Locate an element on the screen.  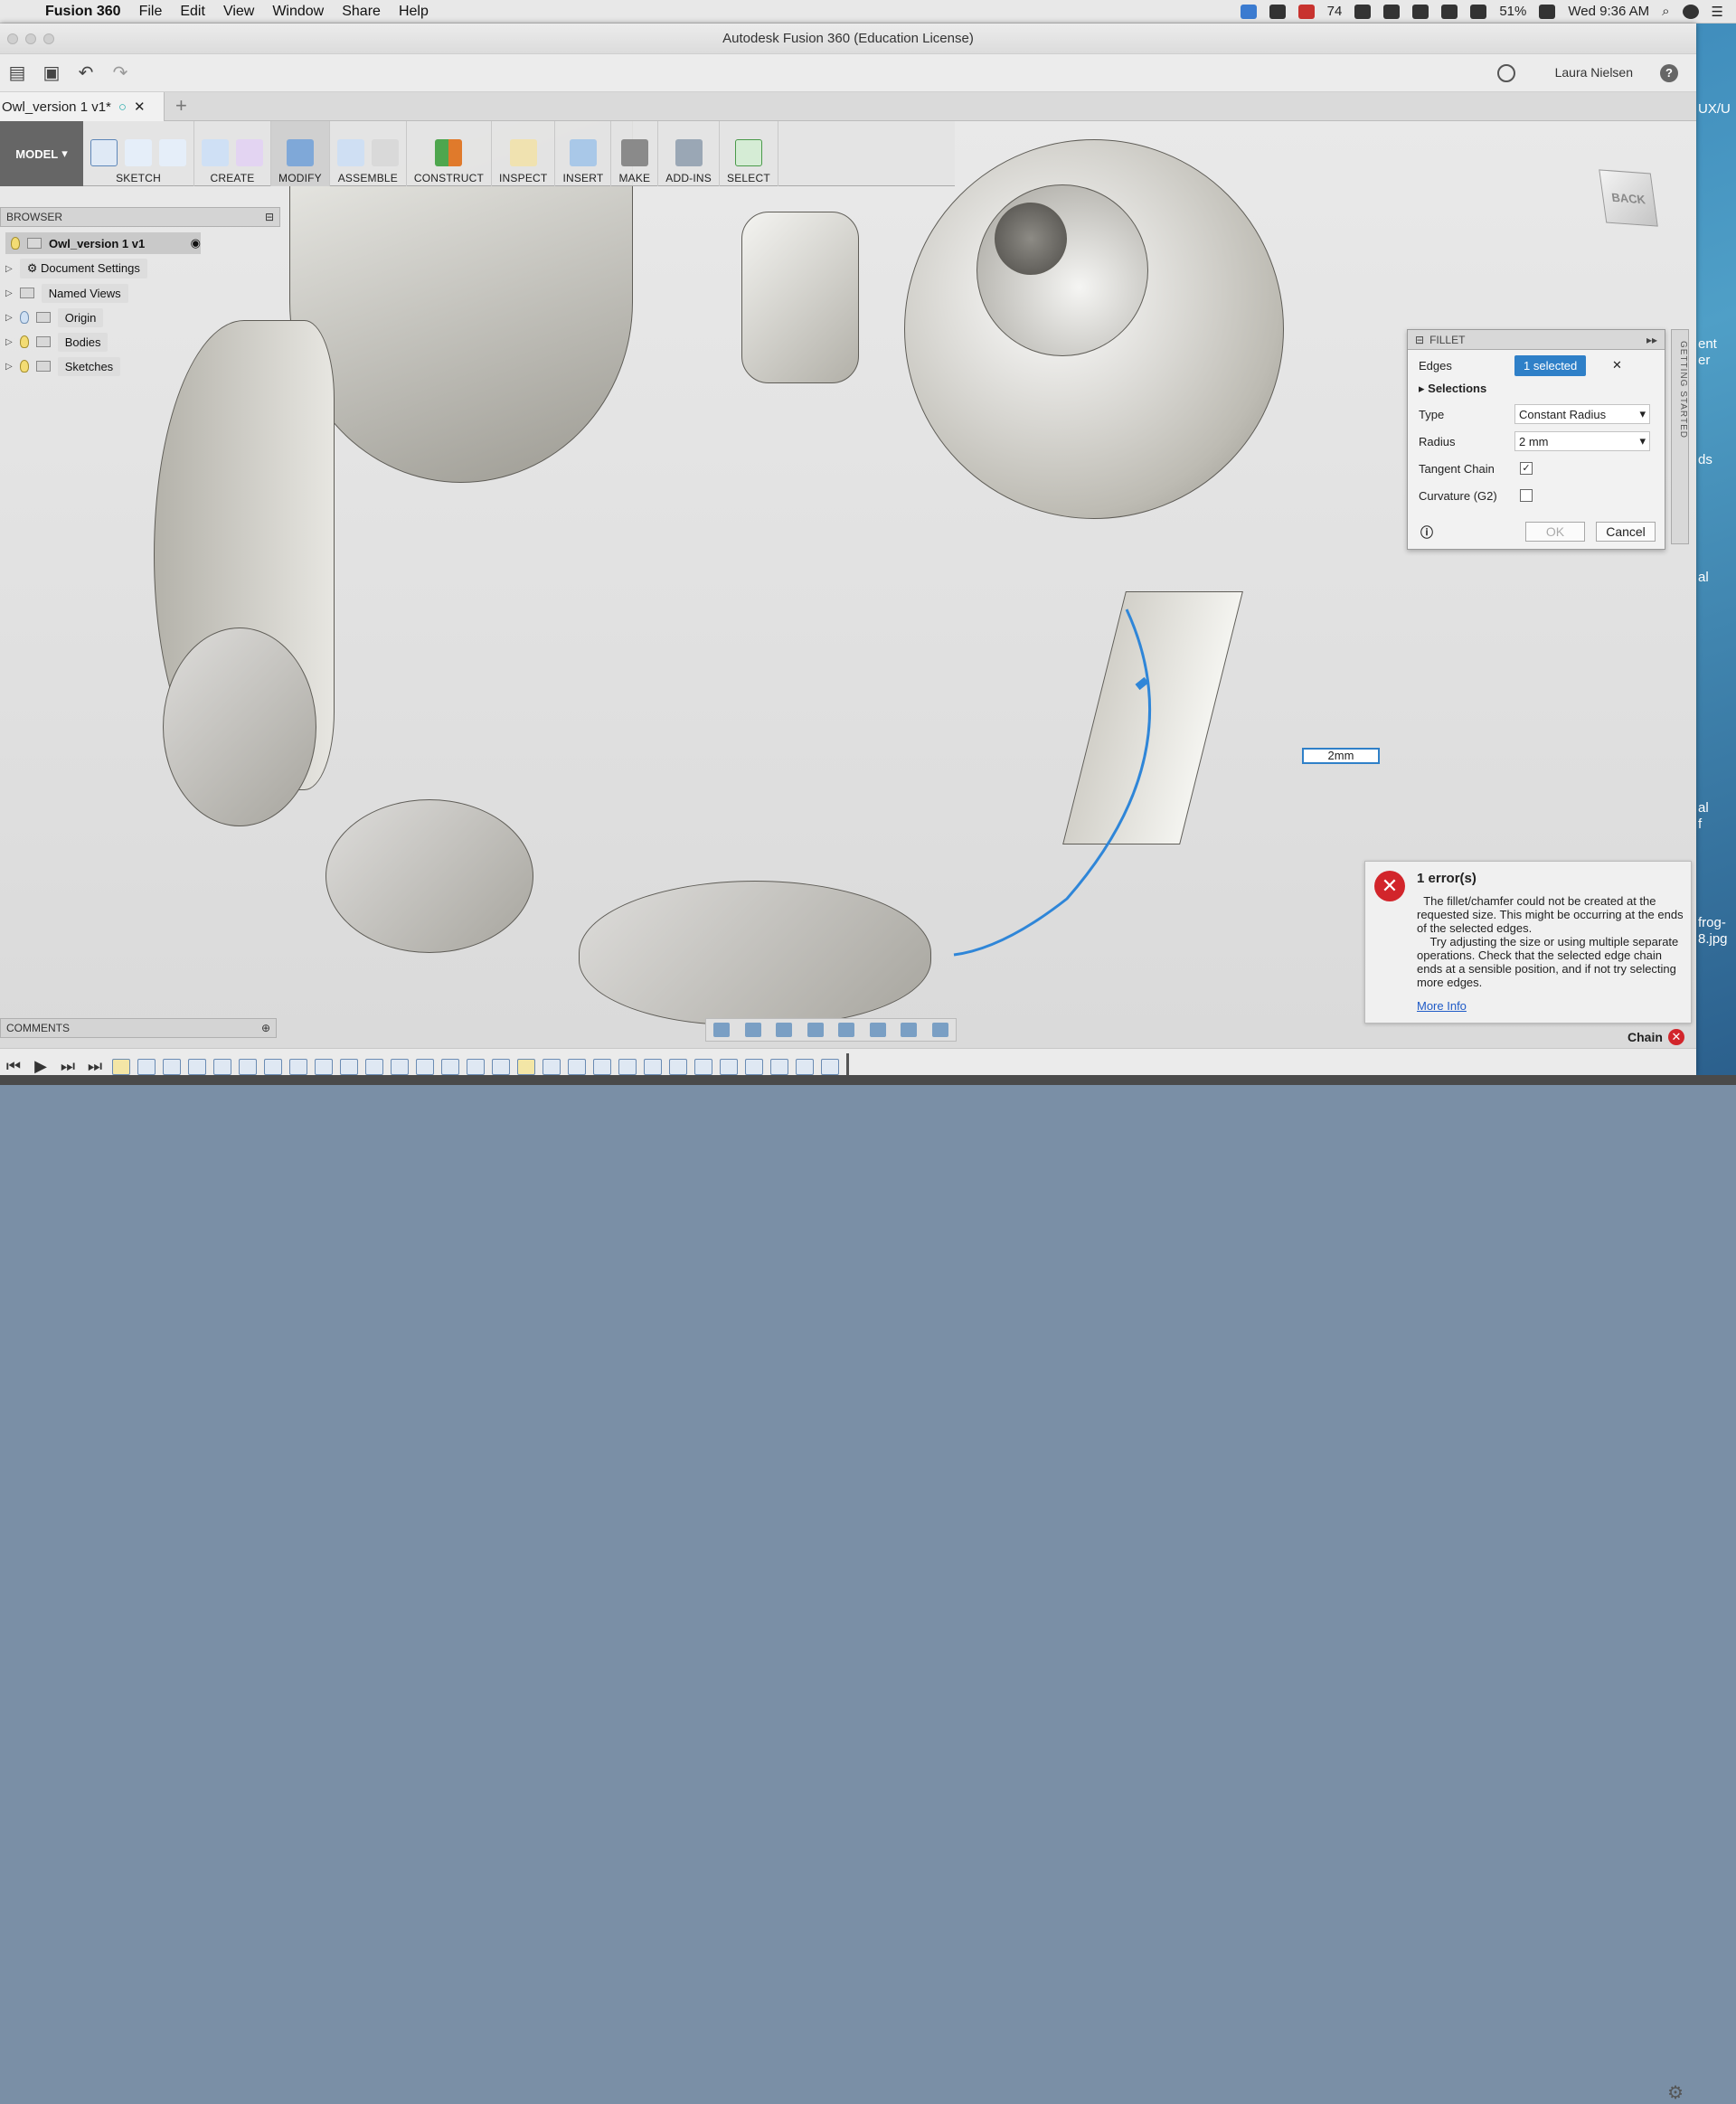
zoom-icon is located at coordinates (816, 1030).